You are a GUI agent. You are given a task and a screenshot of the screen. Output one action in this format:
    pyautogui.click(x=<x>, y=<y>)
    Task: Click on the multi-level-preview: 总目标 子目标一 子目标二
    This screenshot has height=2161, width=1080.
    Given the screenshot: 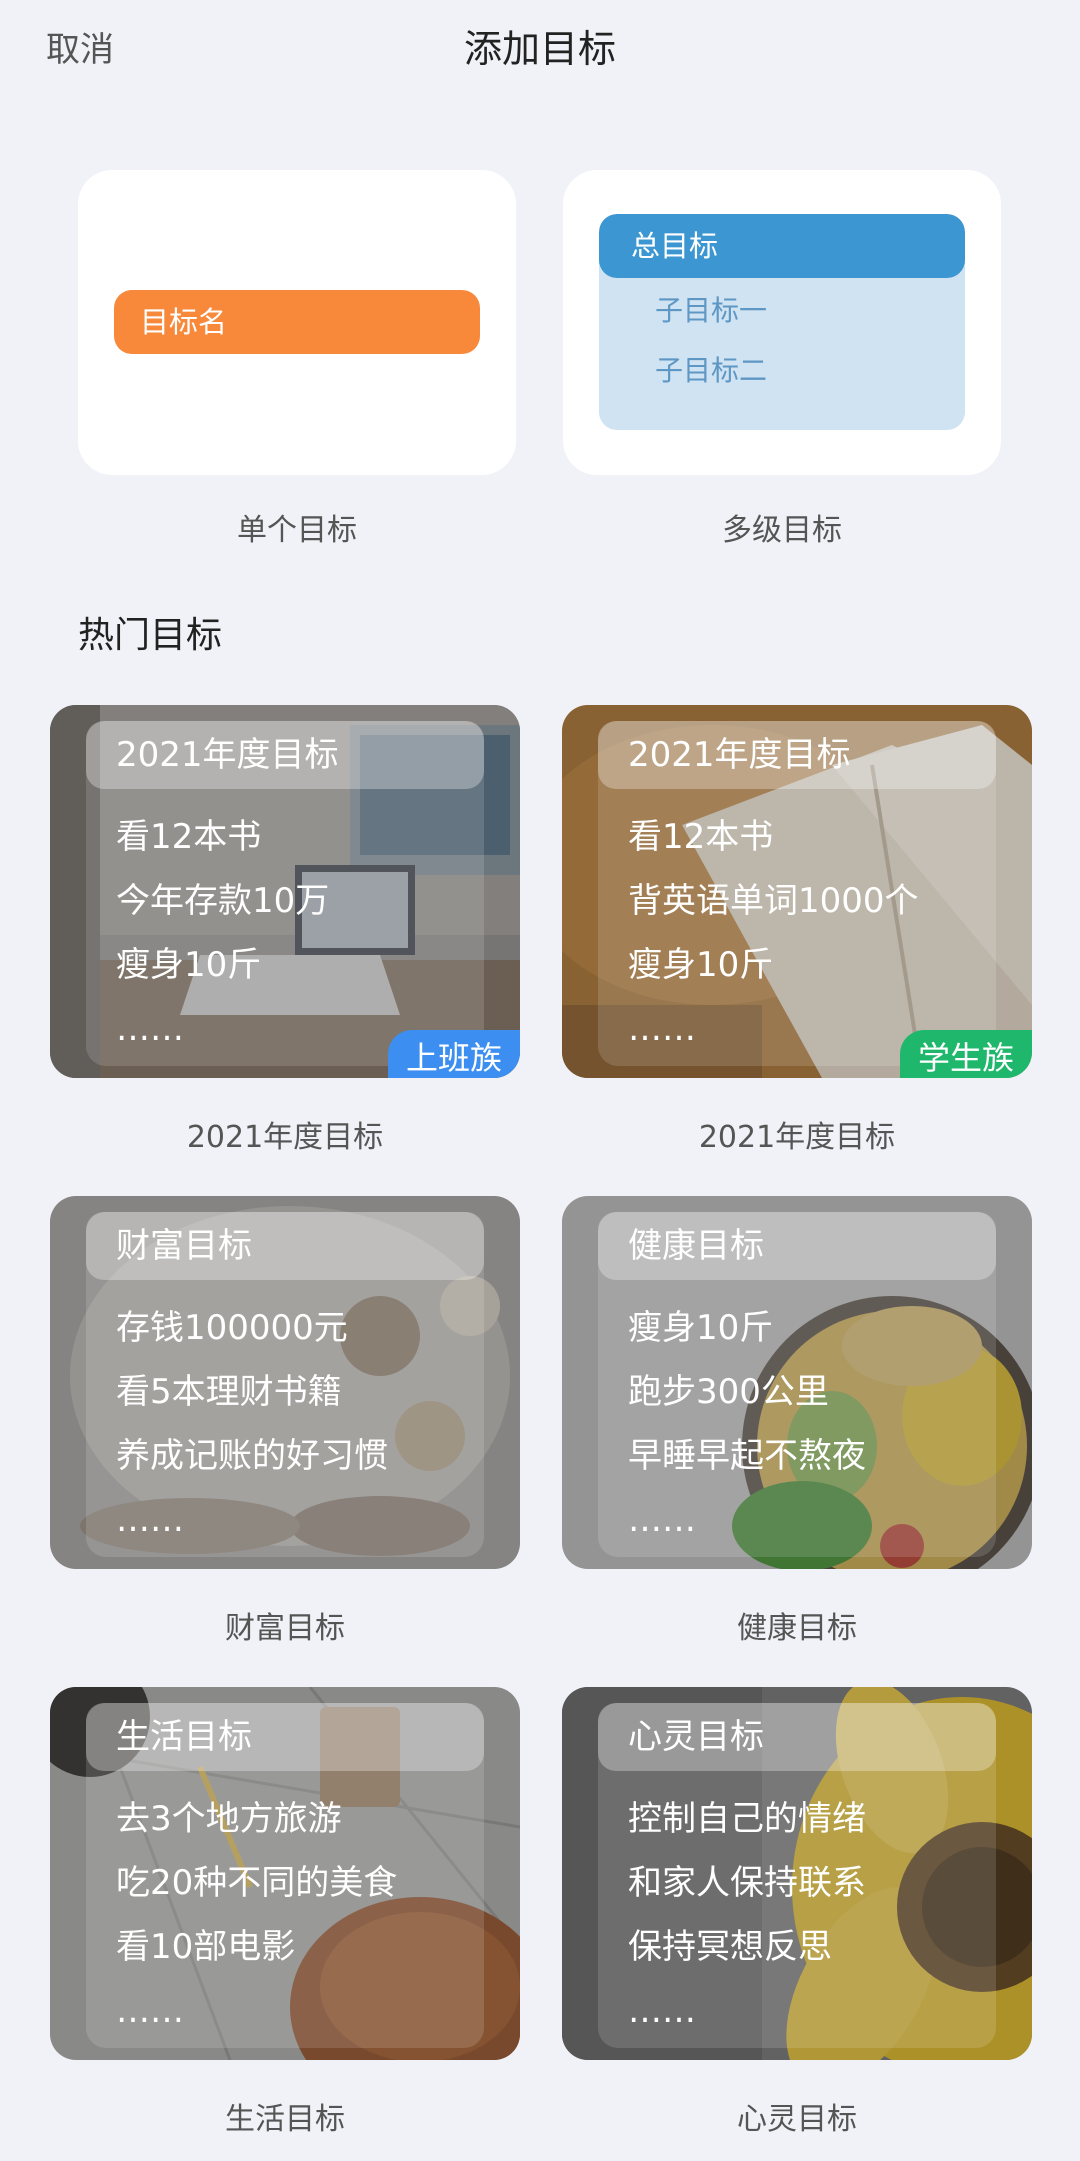 What is the action you would take?
    pyautogui.click(x=782, y=322)
    